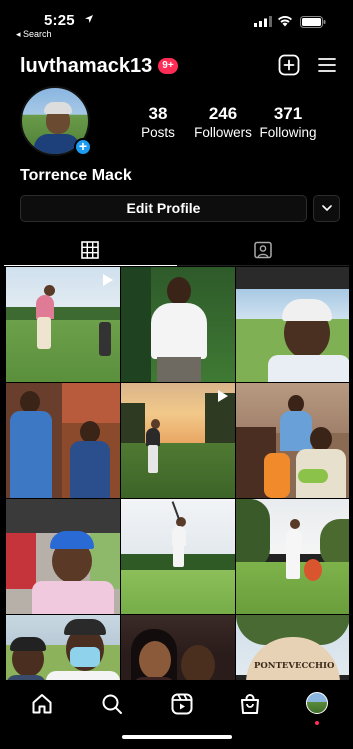 The width and height of the screenshot is (353, 749). What do you see at coordinates (223, 113) in the screenshot?
I see `followers-count: 246` at bounding box center [223, 113].